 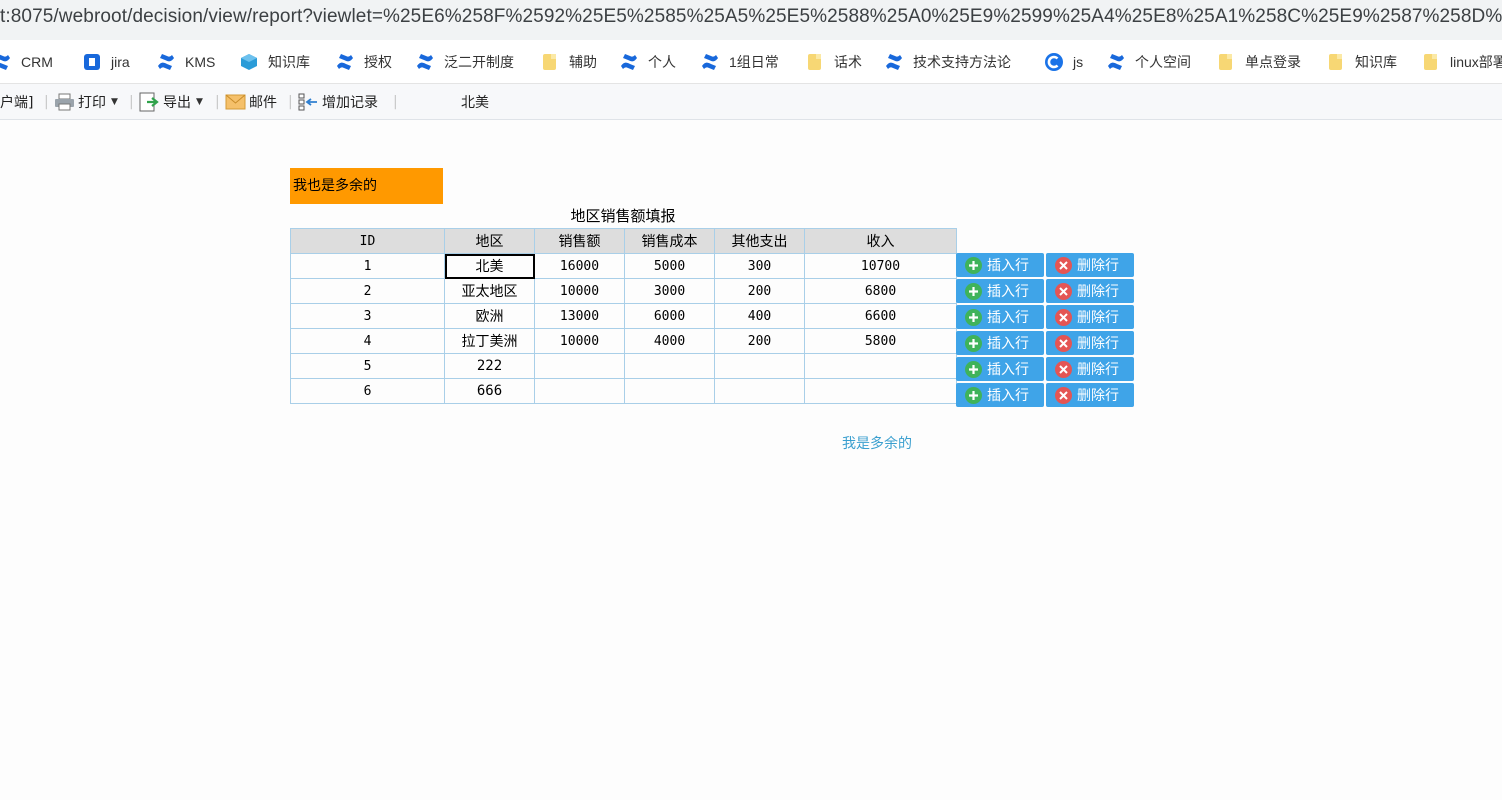 I want to click on cell-cost: 5000, so click(x=669, y=266).